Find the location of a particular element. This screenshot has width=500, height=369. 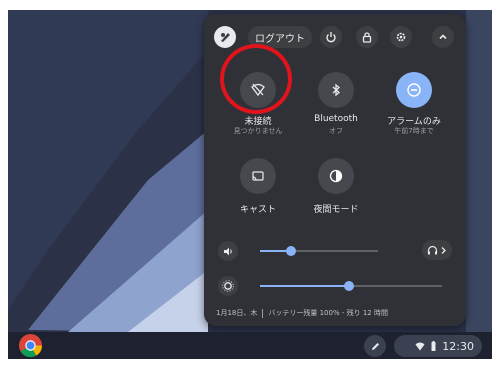

brightness-button is located at coordinates (228, 286).